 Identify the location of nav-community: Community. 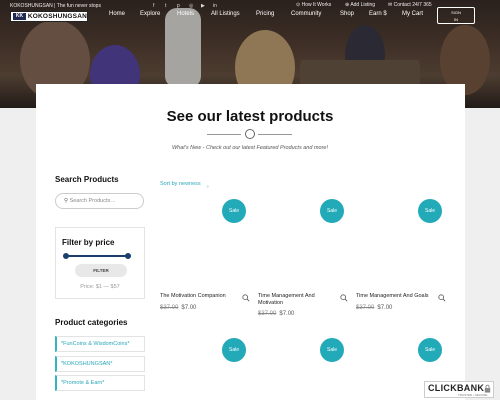
(306, 14).